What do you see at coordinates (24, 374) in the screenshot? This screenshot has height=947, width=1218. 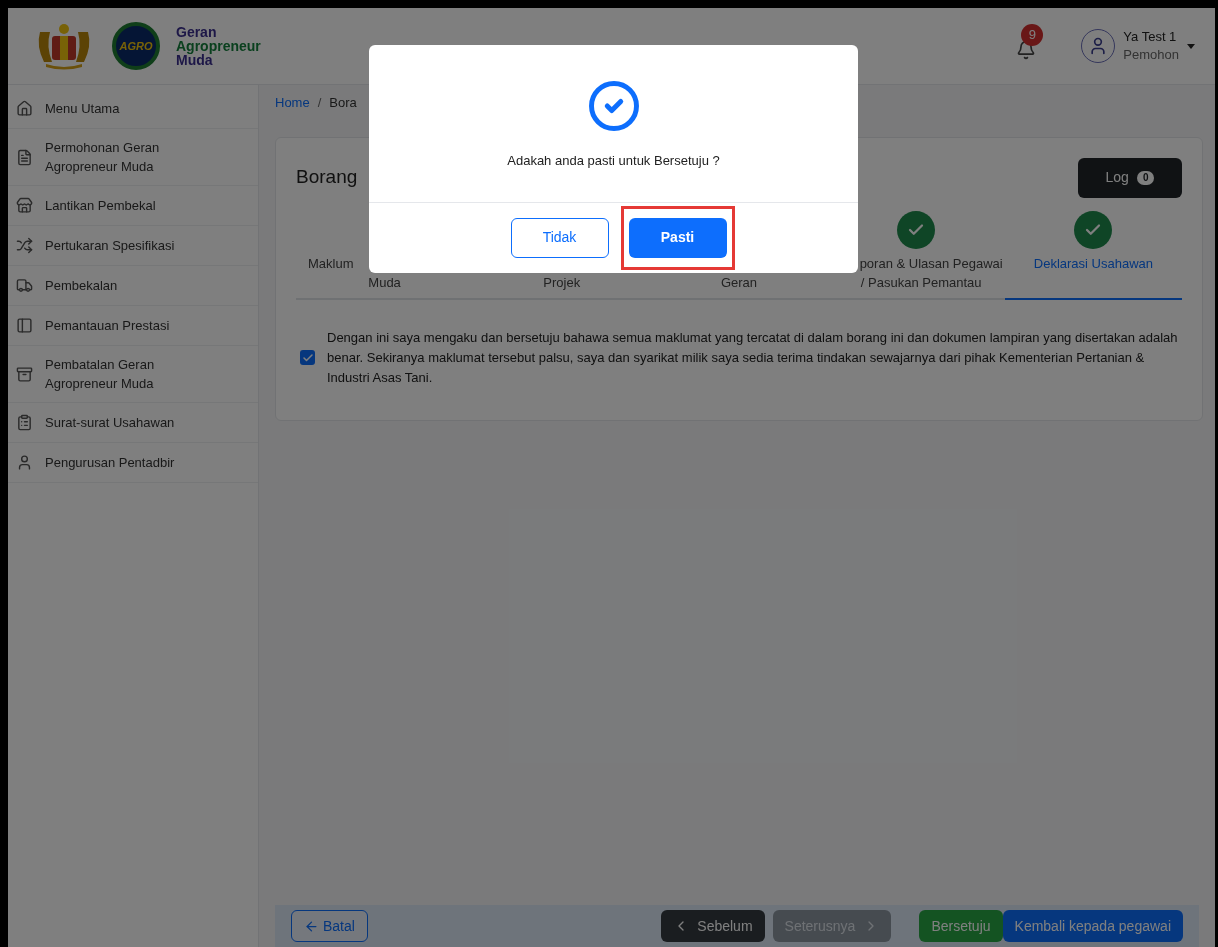 I see `tray-icon` at bounding box center [24, 374].